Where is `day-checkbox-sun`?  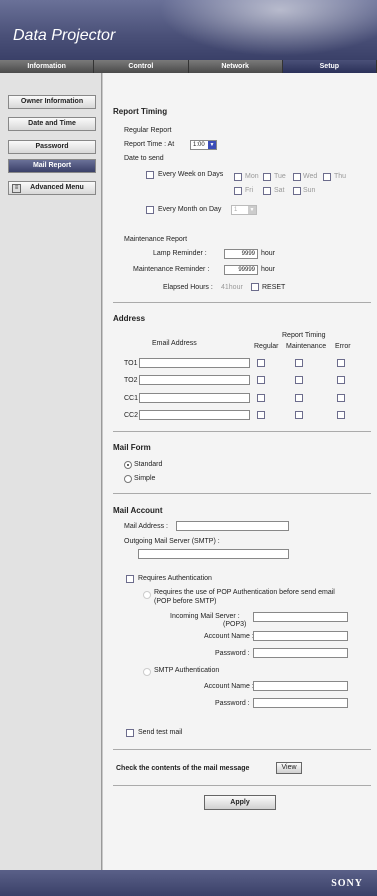 day-checkbox-sun is located at coordinates (297, 191).